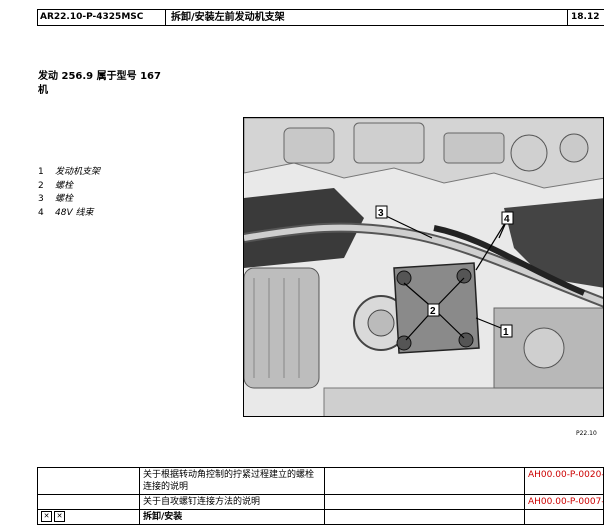 Image resolution: width=604 pixels, height=527 pixels. What do you see at coordinates (586, 433) in the screenshot?
I see `figure-ref: P22.10` at bounding box center [586, 433].